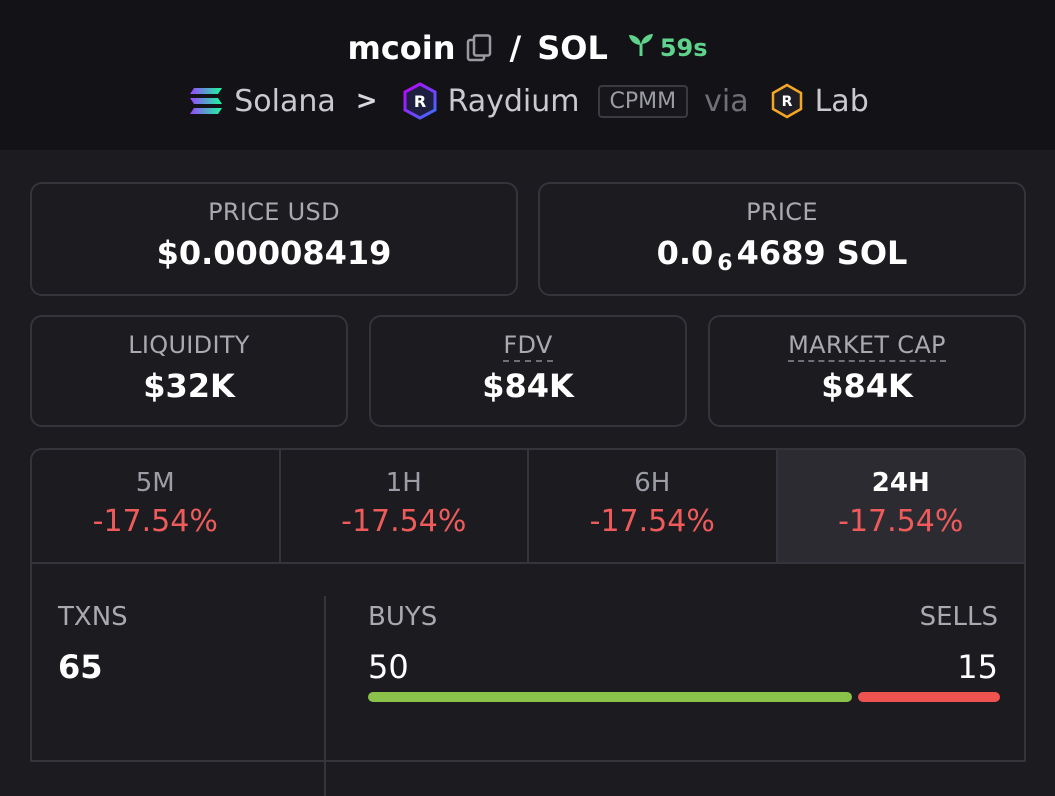 The image size is (1055, 796). Describe the element at coordinates (514, 101) in the screenshot. I see `dex-name: Raydium` at that location.